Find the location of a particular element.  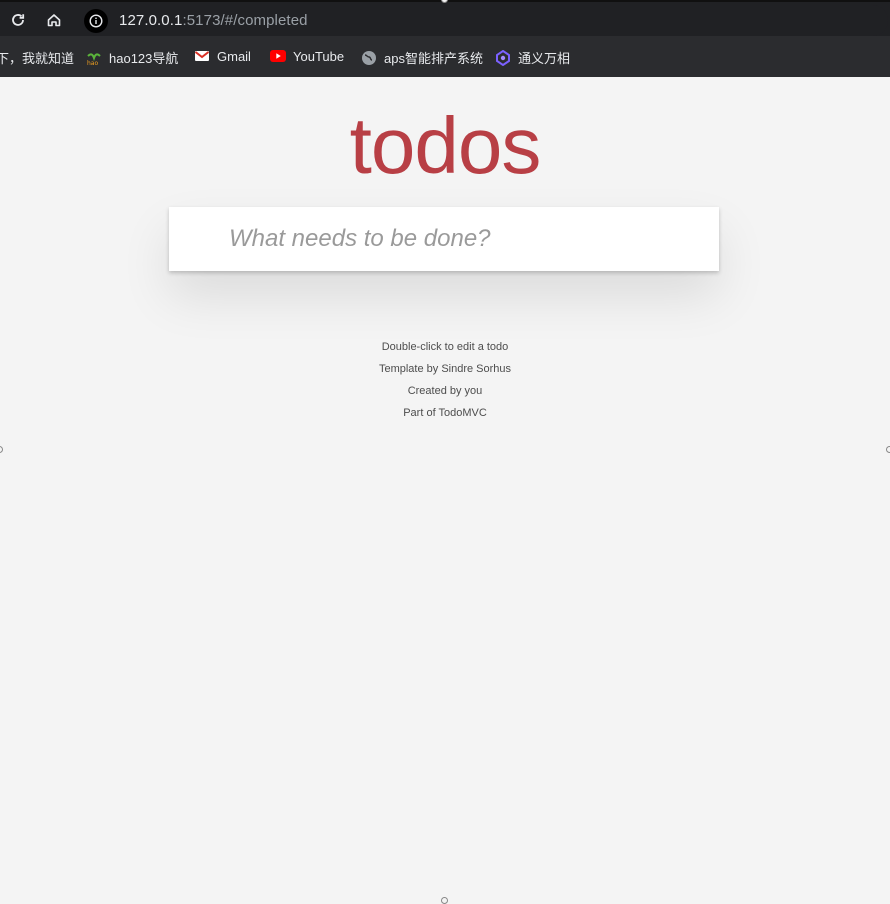

hao123-icon: hao is located at coordinates (94, 58).